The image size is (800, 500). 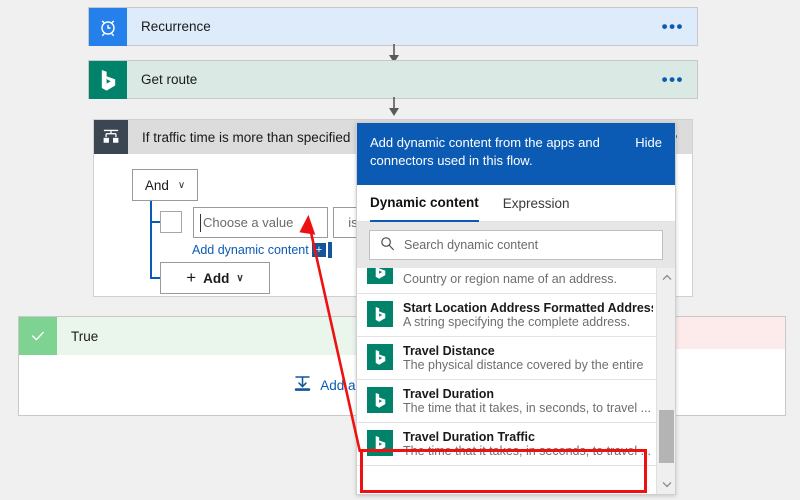 What do you see at coordinates (471, 245) in the screenshot?
I see `search-input-placeholder: Search dynamic content` at bounding box center [471, 245].